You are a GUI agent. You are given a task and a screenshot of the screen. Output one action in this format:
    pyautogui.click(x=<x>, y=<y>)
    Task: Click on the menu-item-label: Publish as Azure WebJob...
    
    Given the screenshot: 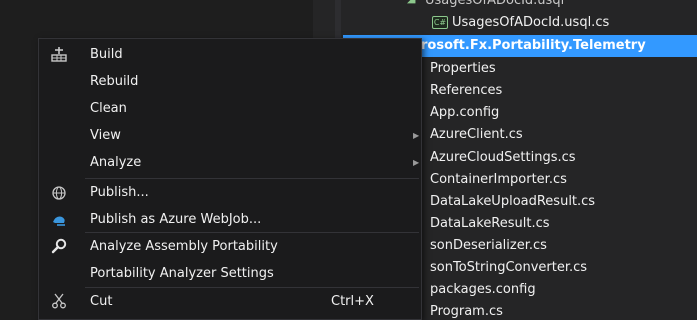 What is the action you would take?
    pyautogui.click(x=176, y=219)
    